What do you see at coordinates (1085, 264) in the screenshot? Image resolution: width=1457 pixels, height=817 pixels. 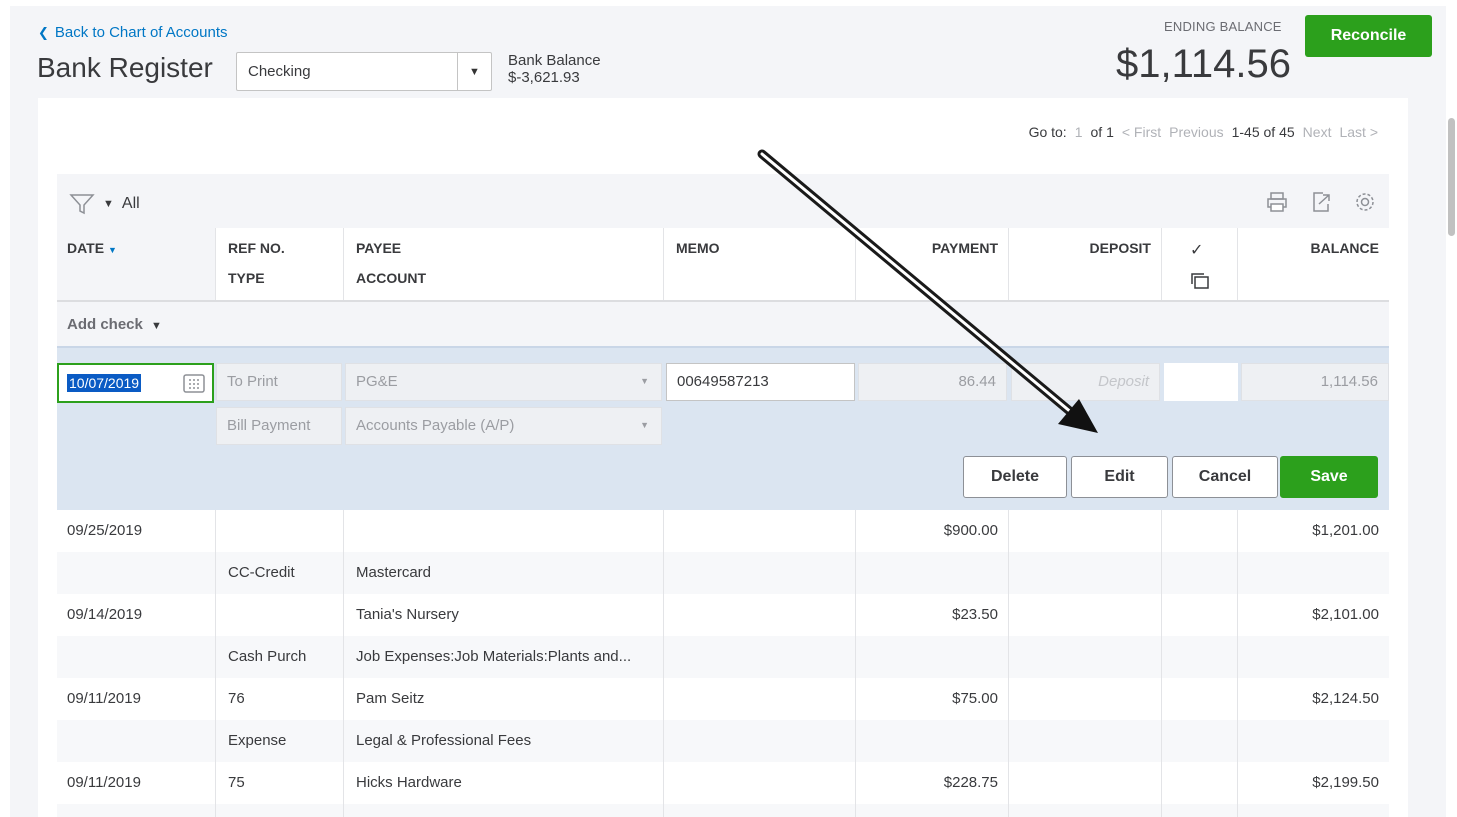 I see `column-deposit: DEPOSIT` at bounding box center [1085, 264].